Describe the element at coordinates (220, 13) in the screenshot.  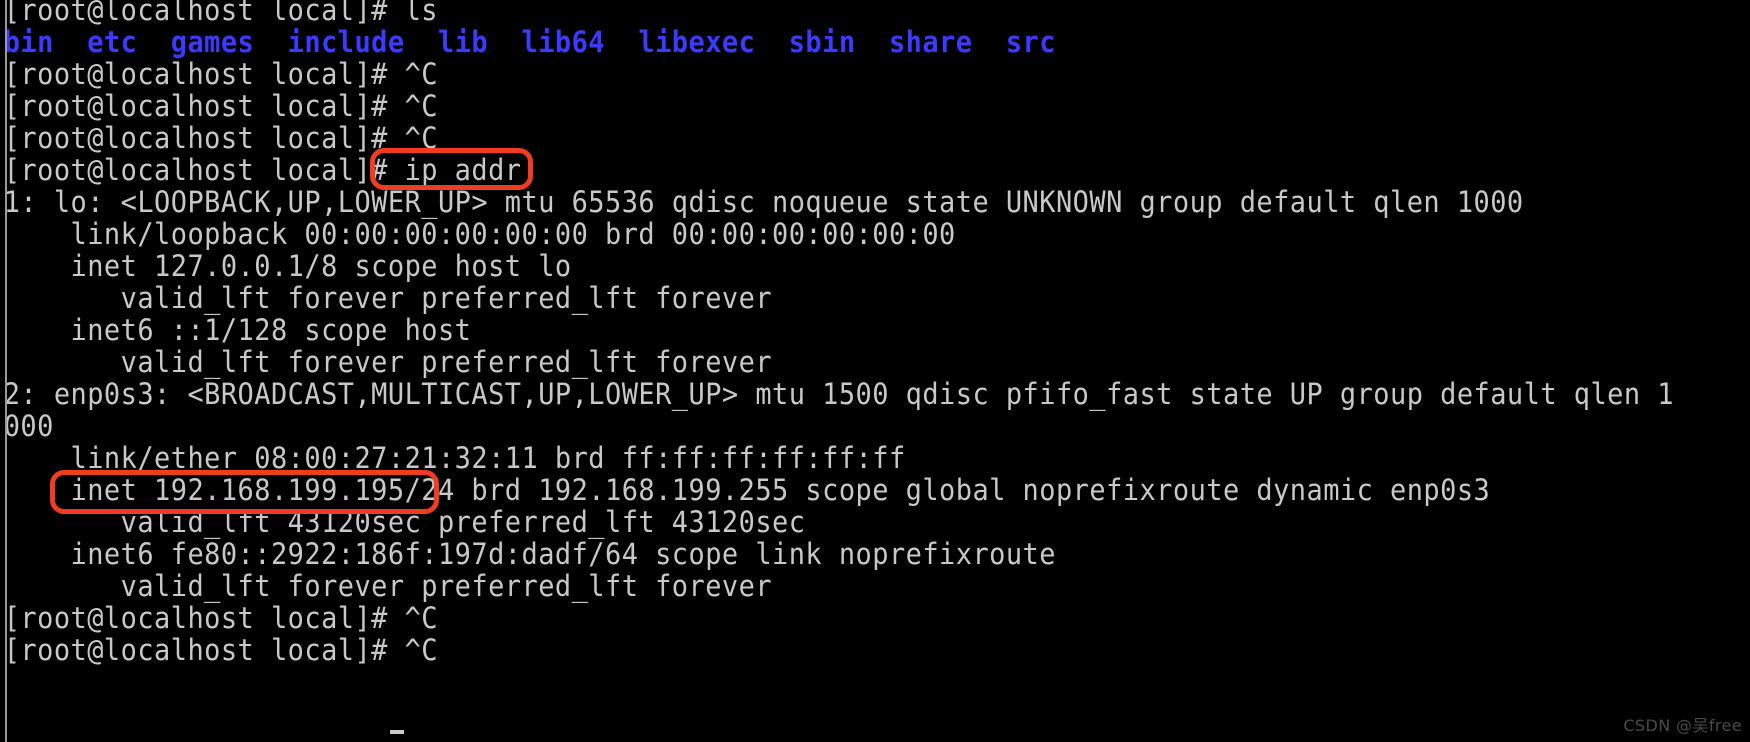
I see `terminal-line: [root@localhost local]# ls` at that location.